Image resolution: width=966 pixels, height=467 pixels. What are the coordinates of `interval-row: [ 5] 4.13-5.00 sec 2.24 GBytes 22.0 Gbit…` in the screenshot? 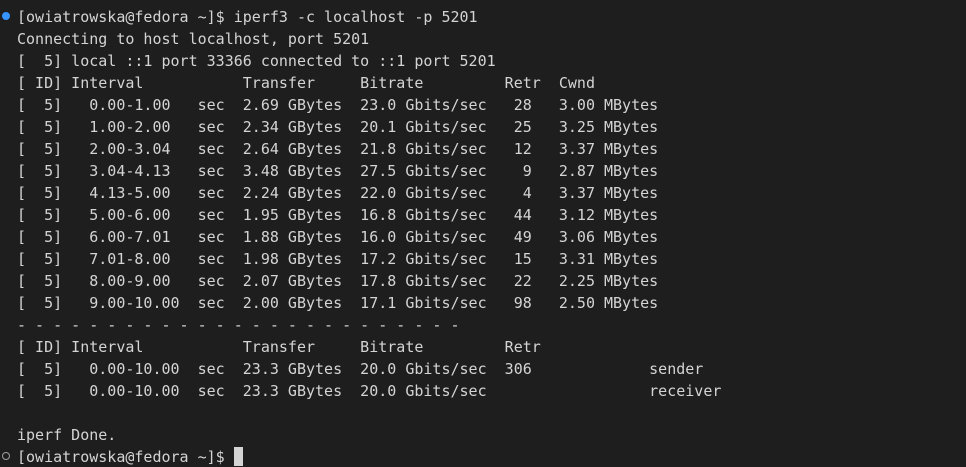 It's located at (338, 193).